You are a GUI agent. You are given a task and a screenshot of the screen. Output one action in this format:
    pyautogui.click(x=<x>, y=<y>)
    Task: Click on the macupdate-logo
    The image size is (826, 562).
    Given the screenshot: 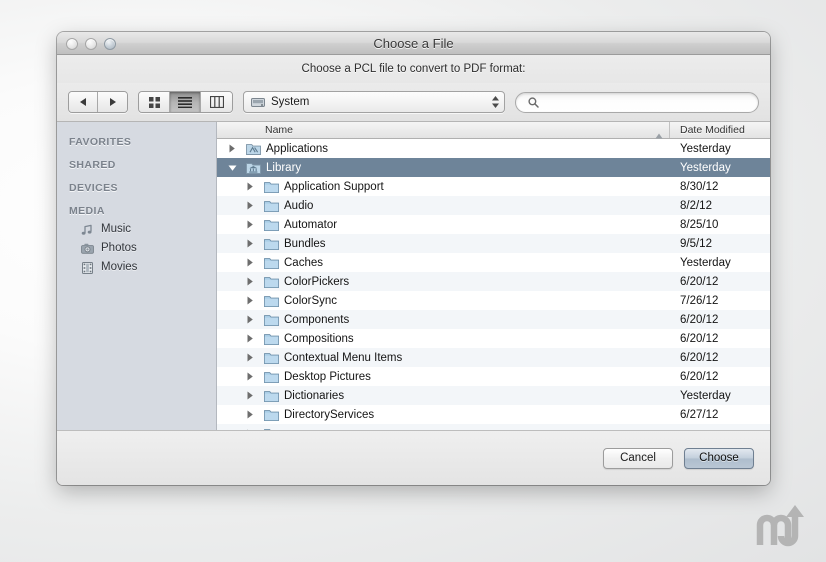 What is the action you would take?
    pyautogui.click(x=783, y=529)
    